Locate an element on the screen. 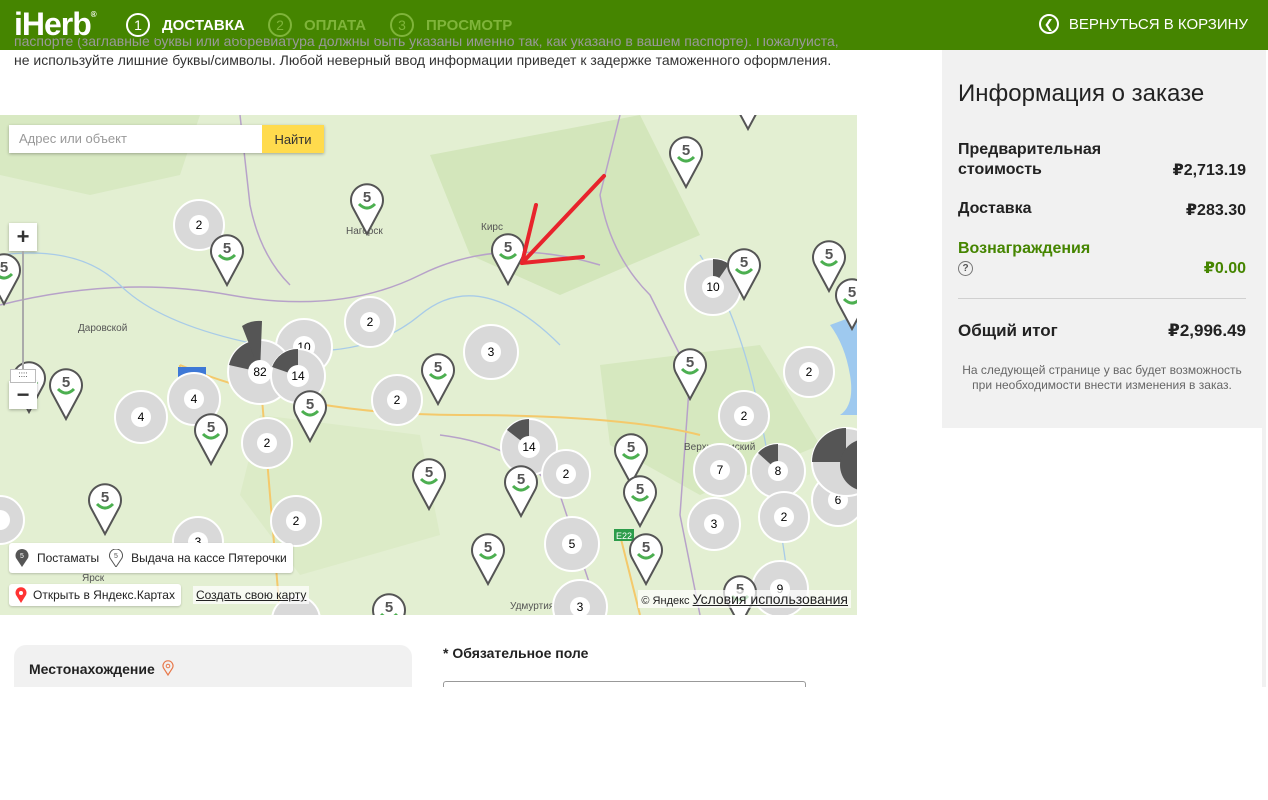 The height and width of the screenshot is (800, 1268). step-payment: 2 ОПЛАТА is located at coordinates (317, 25).